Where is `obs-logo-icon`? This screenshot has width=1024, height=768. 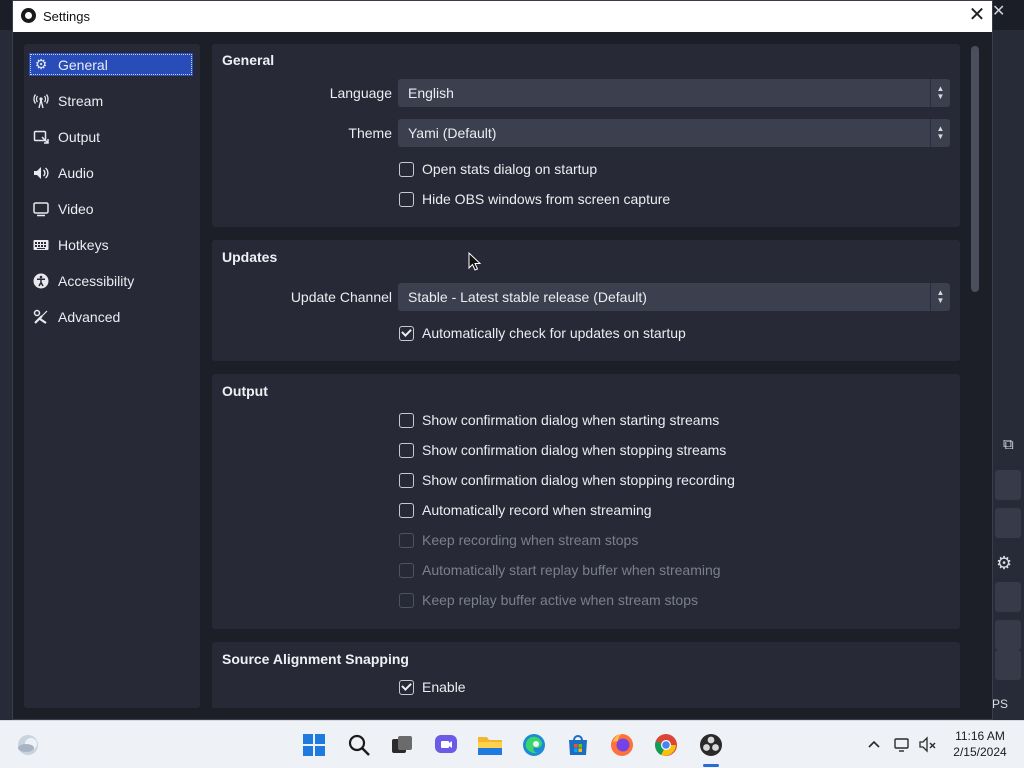
obs-logo-icon is located at coordinates (28, 15).